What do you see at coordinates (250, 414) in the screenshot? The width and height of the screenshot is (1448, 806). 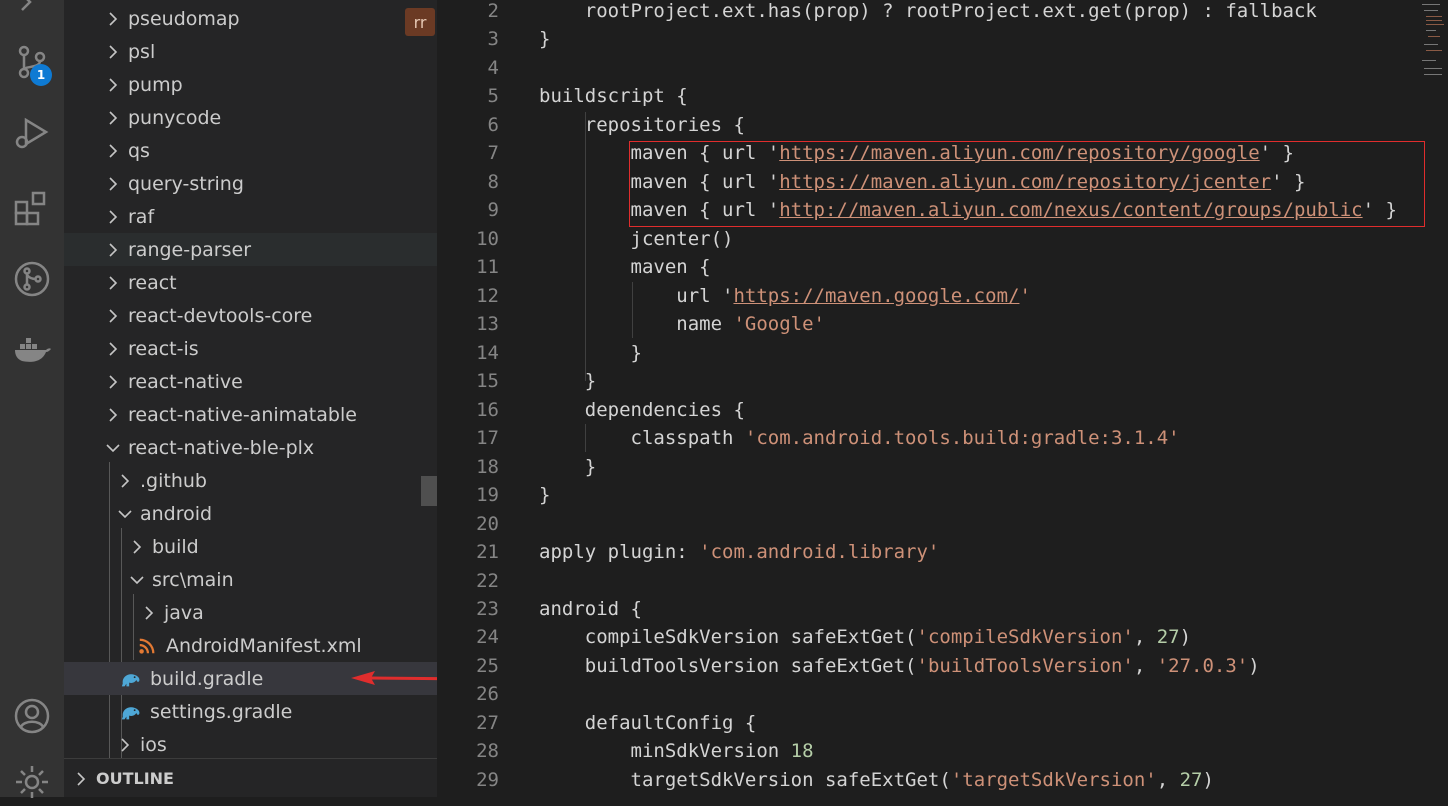 I see `tree-item-react-native-animatable: react-native-animatable` at bounding box center [250, 414].